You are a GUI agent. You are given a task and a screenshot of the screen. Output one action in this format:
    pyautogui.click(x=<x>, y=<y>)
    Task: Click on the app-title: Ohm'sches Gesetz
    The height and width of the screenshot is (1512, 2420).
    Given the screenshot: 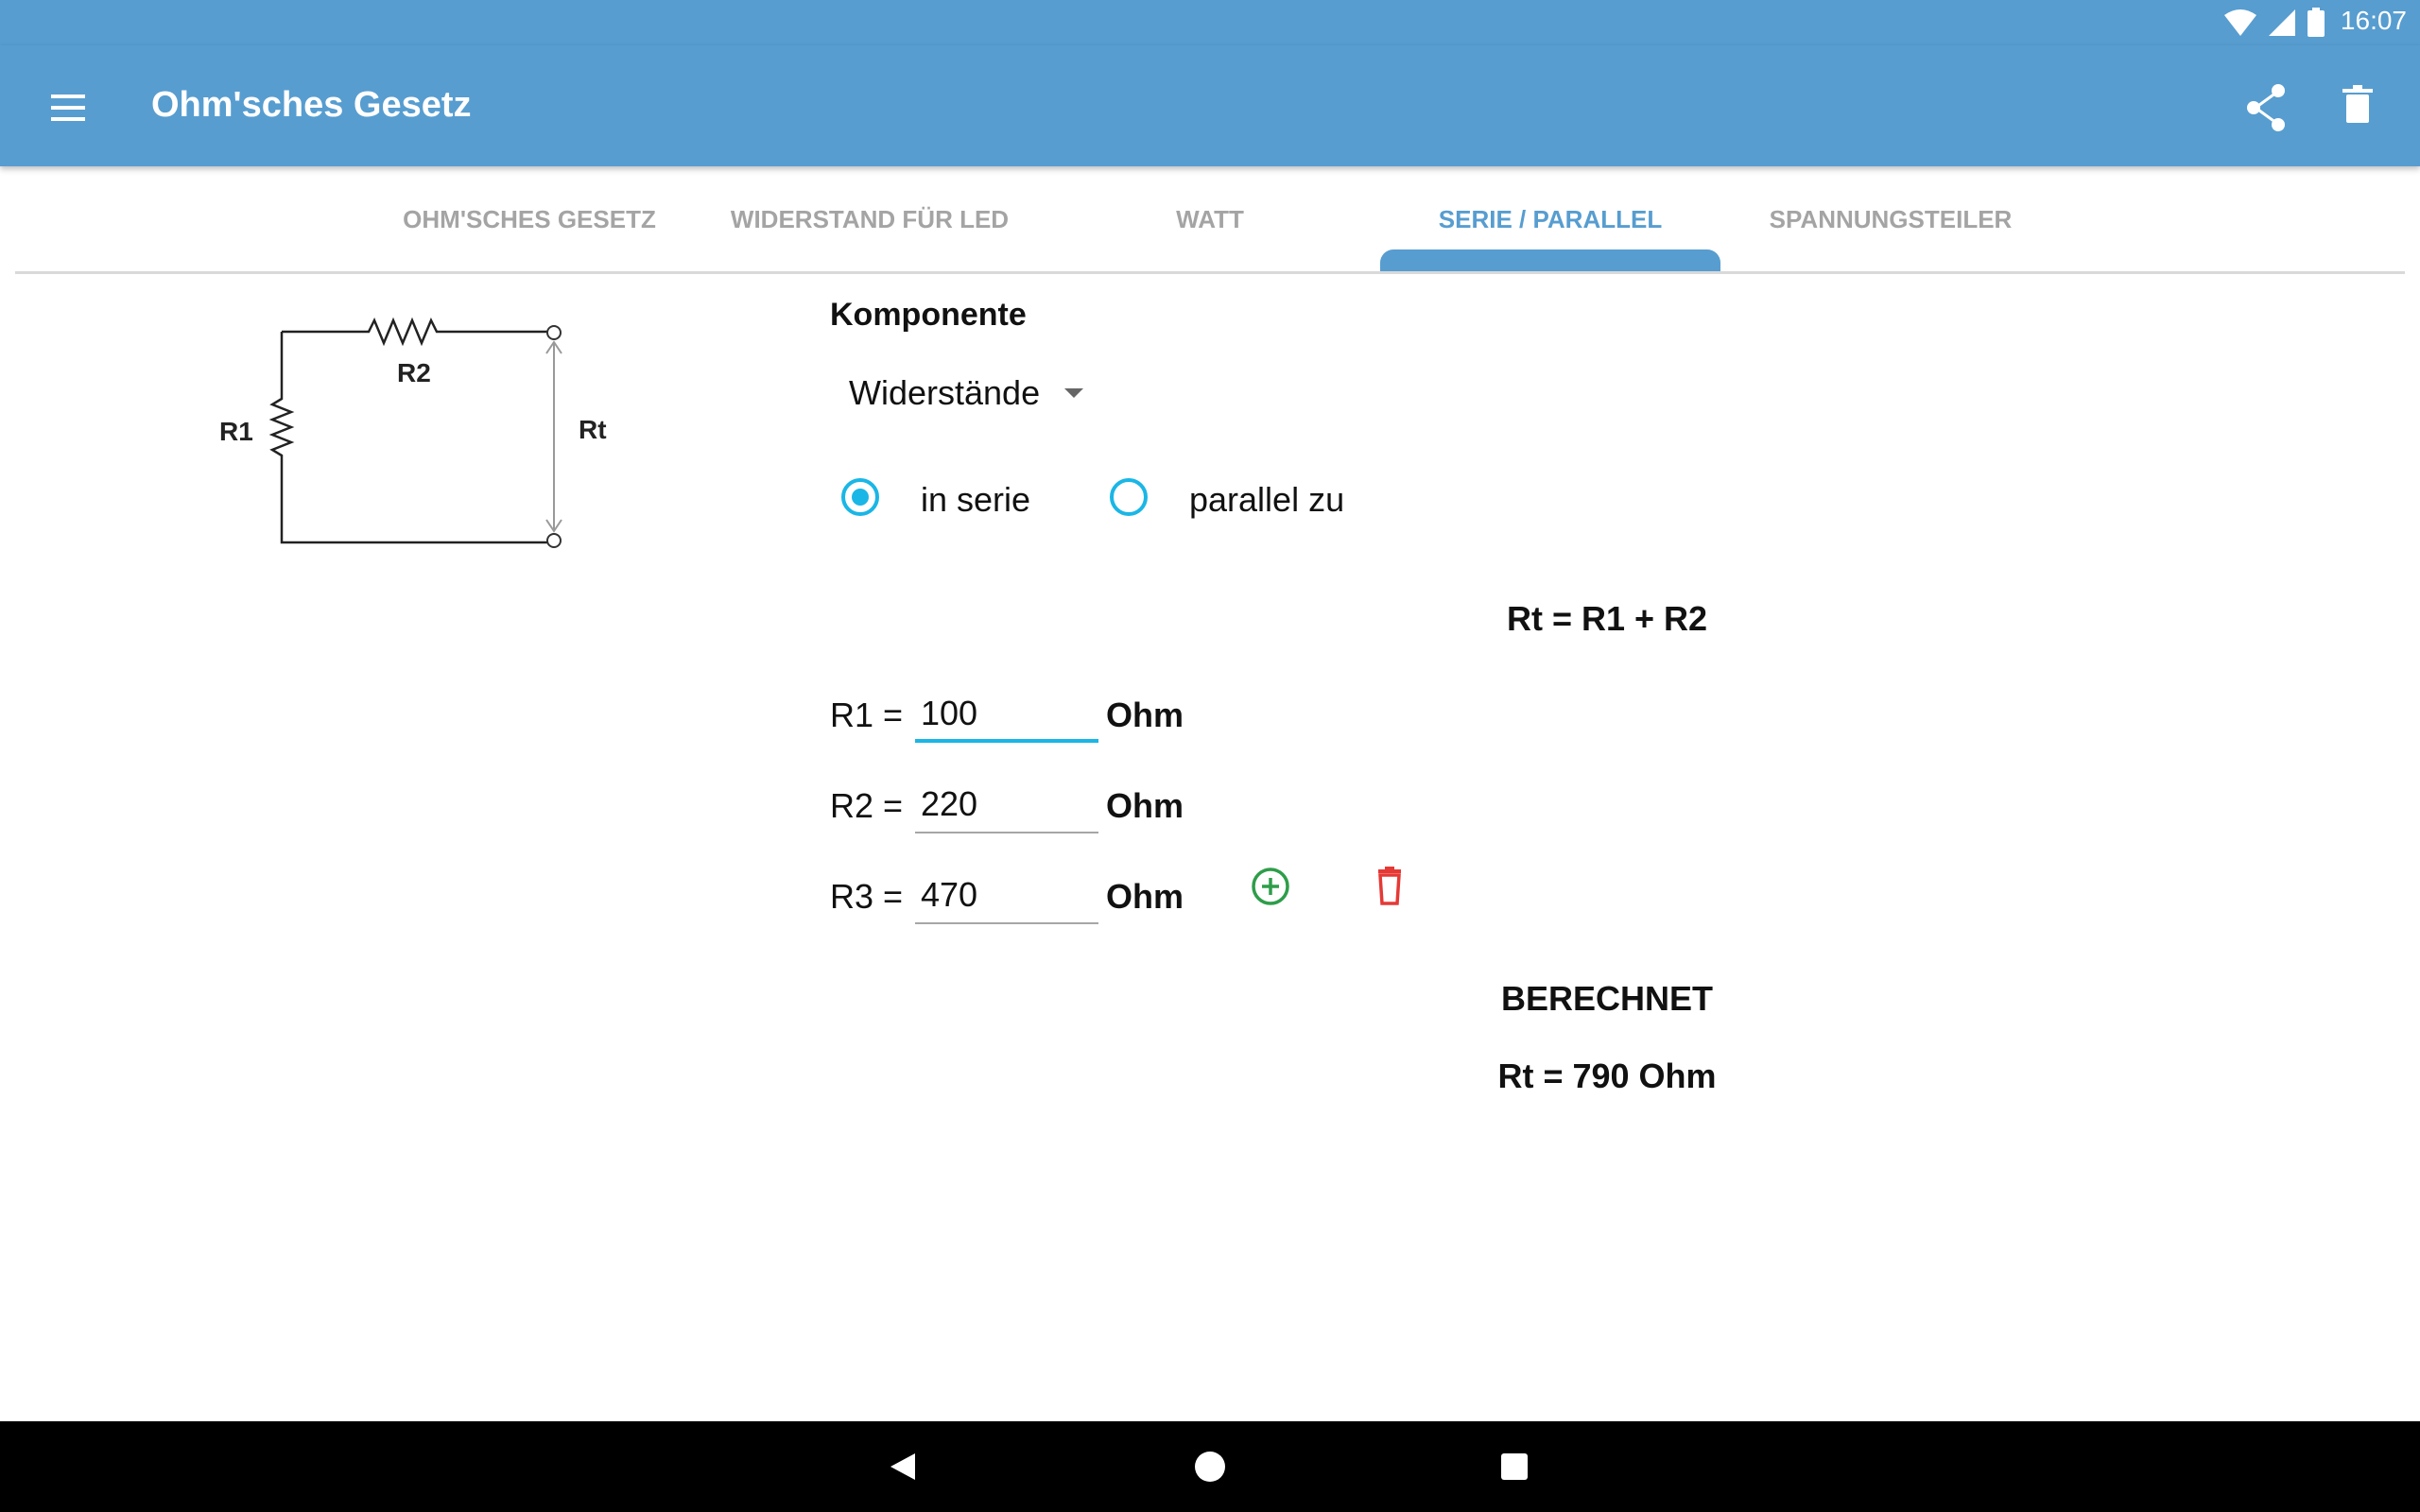 What is the action you would take?
    pyautogui.click(x=311, y=105)
    